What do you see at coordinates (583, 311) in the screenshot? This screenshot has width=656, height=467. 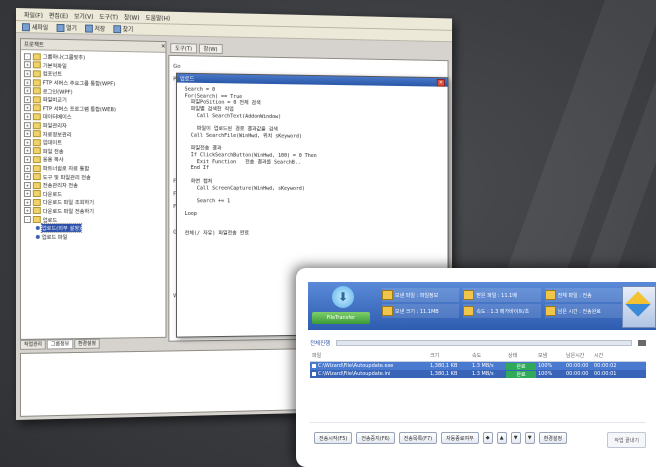 I see `info-remaining: 남은 시간 : 전송완료` at bounding box center [583, 311].